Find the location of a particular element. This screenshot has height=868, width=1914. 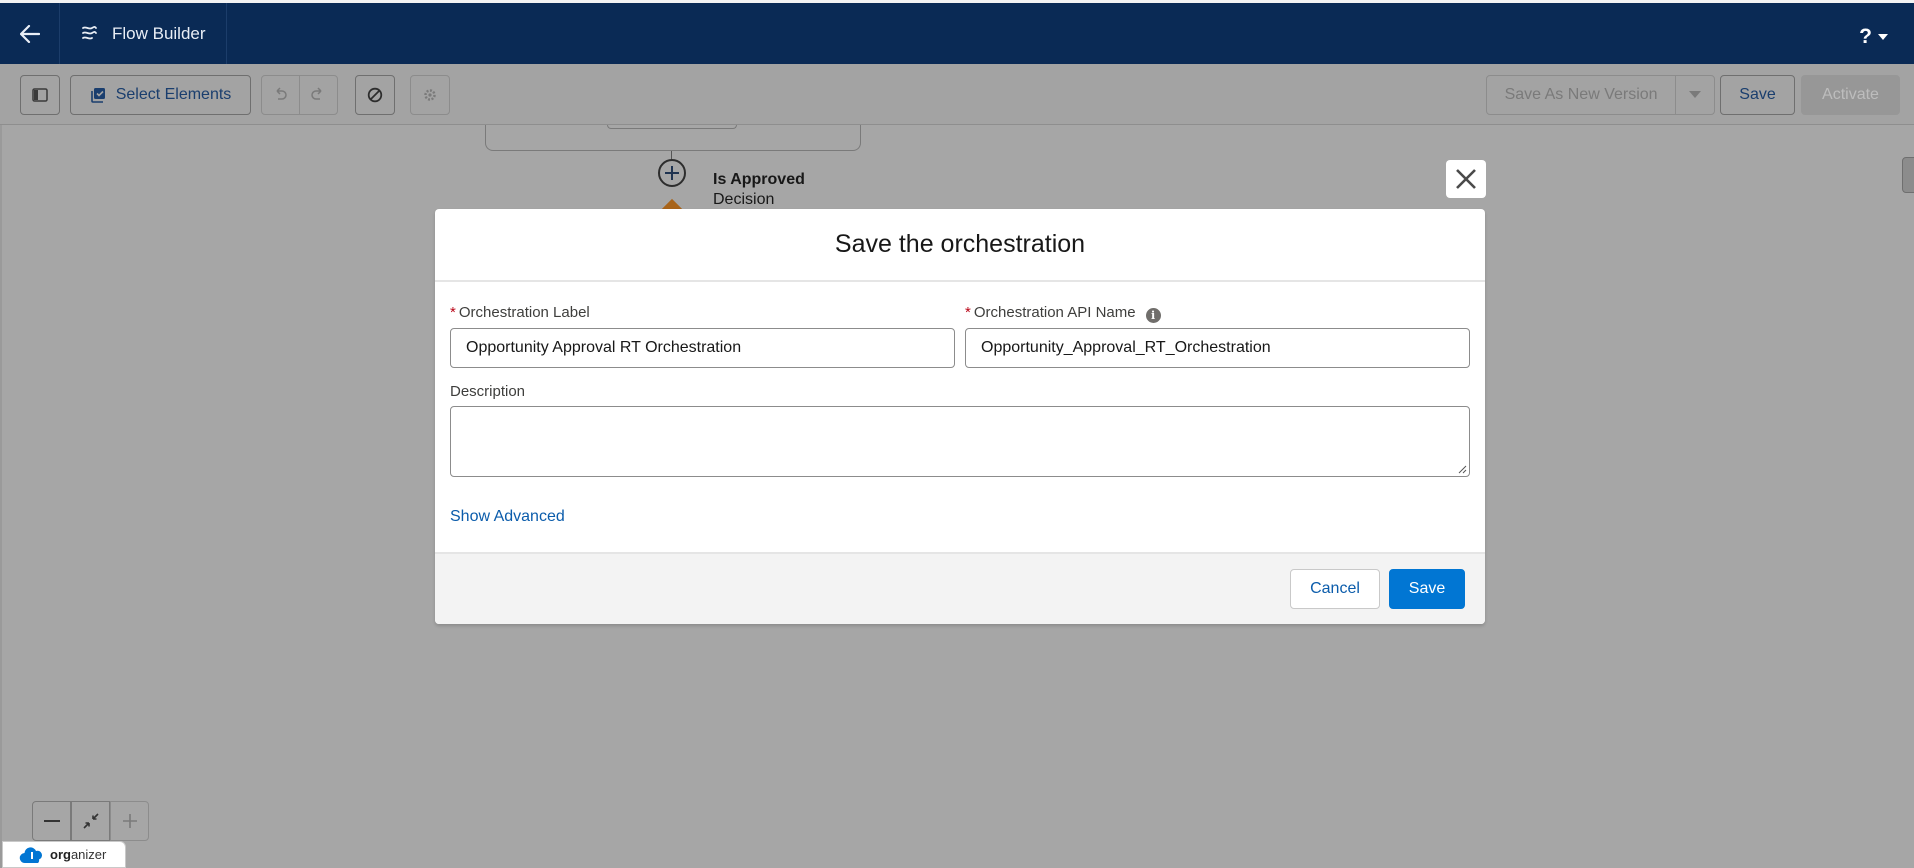

redo-button is located at coordinates (319, 95).